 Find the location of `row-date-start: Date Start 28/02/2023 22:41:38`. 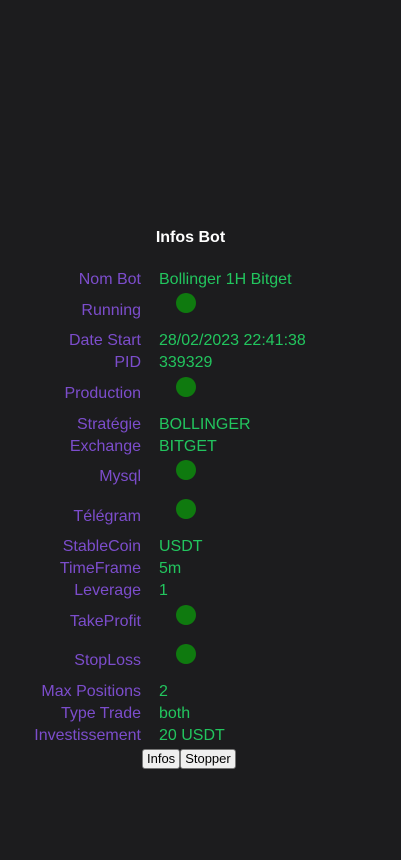

row-date-start: Date Start 28/02/2023 22:41:38 is located at coordinates (200, 341).